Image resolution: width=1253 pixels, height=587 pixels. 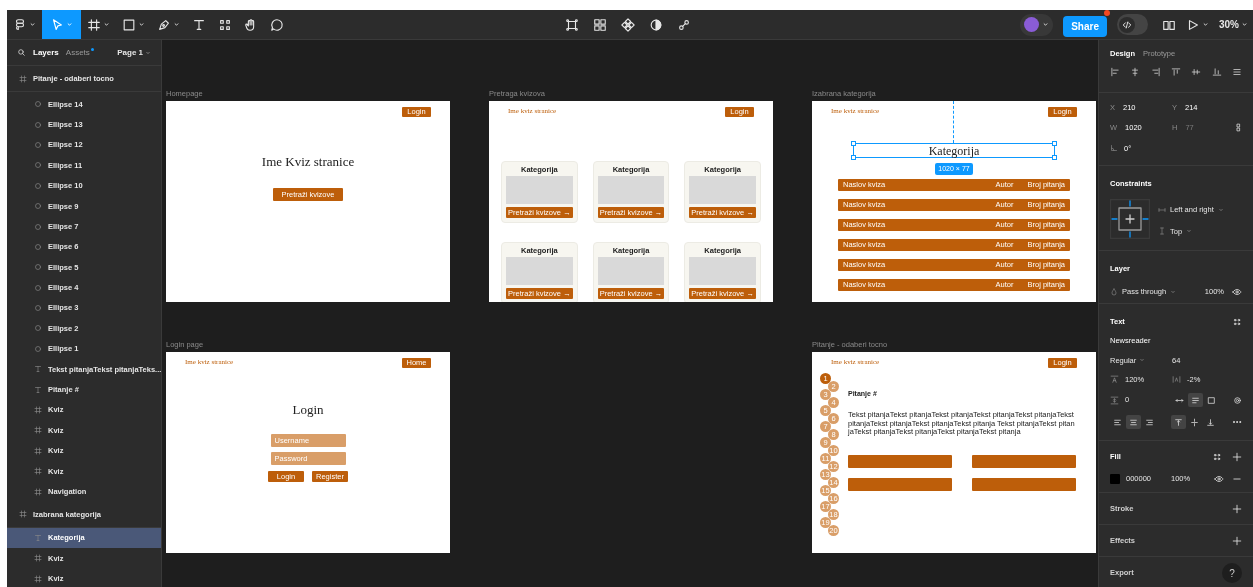 I want to click on component-icon, so click(x=627, y=24).